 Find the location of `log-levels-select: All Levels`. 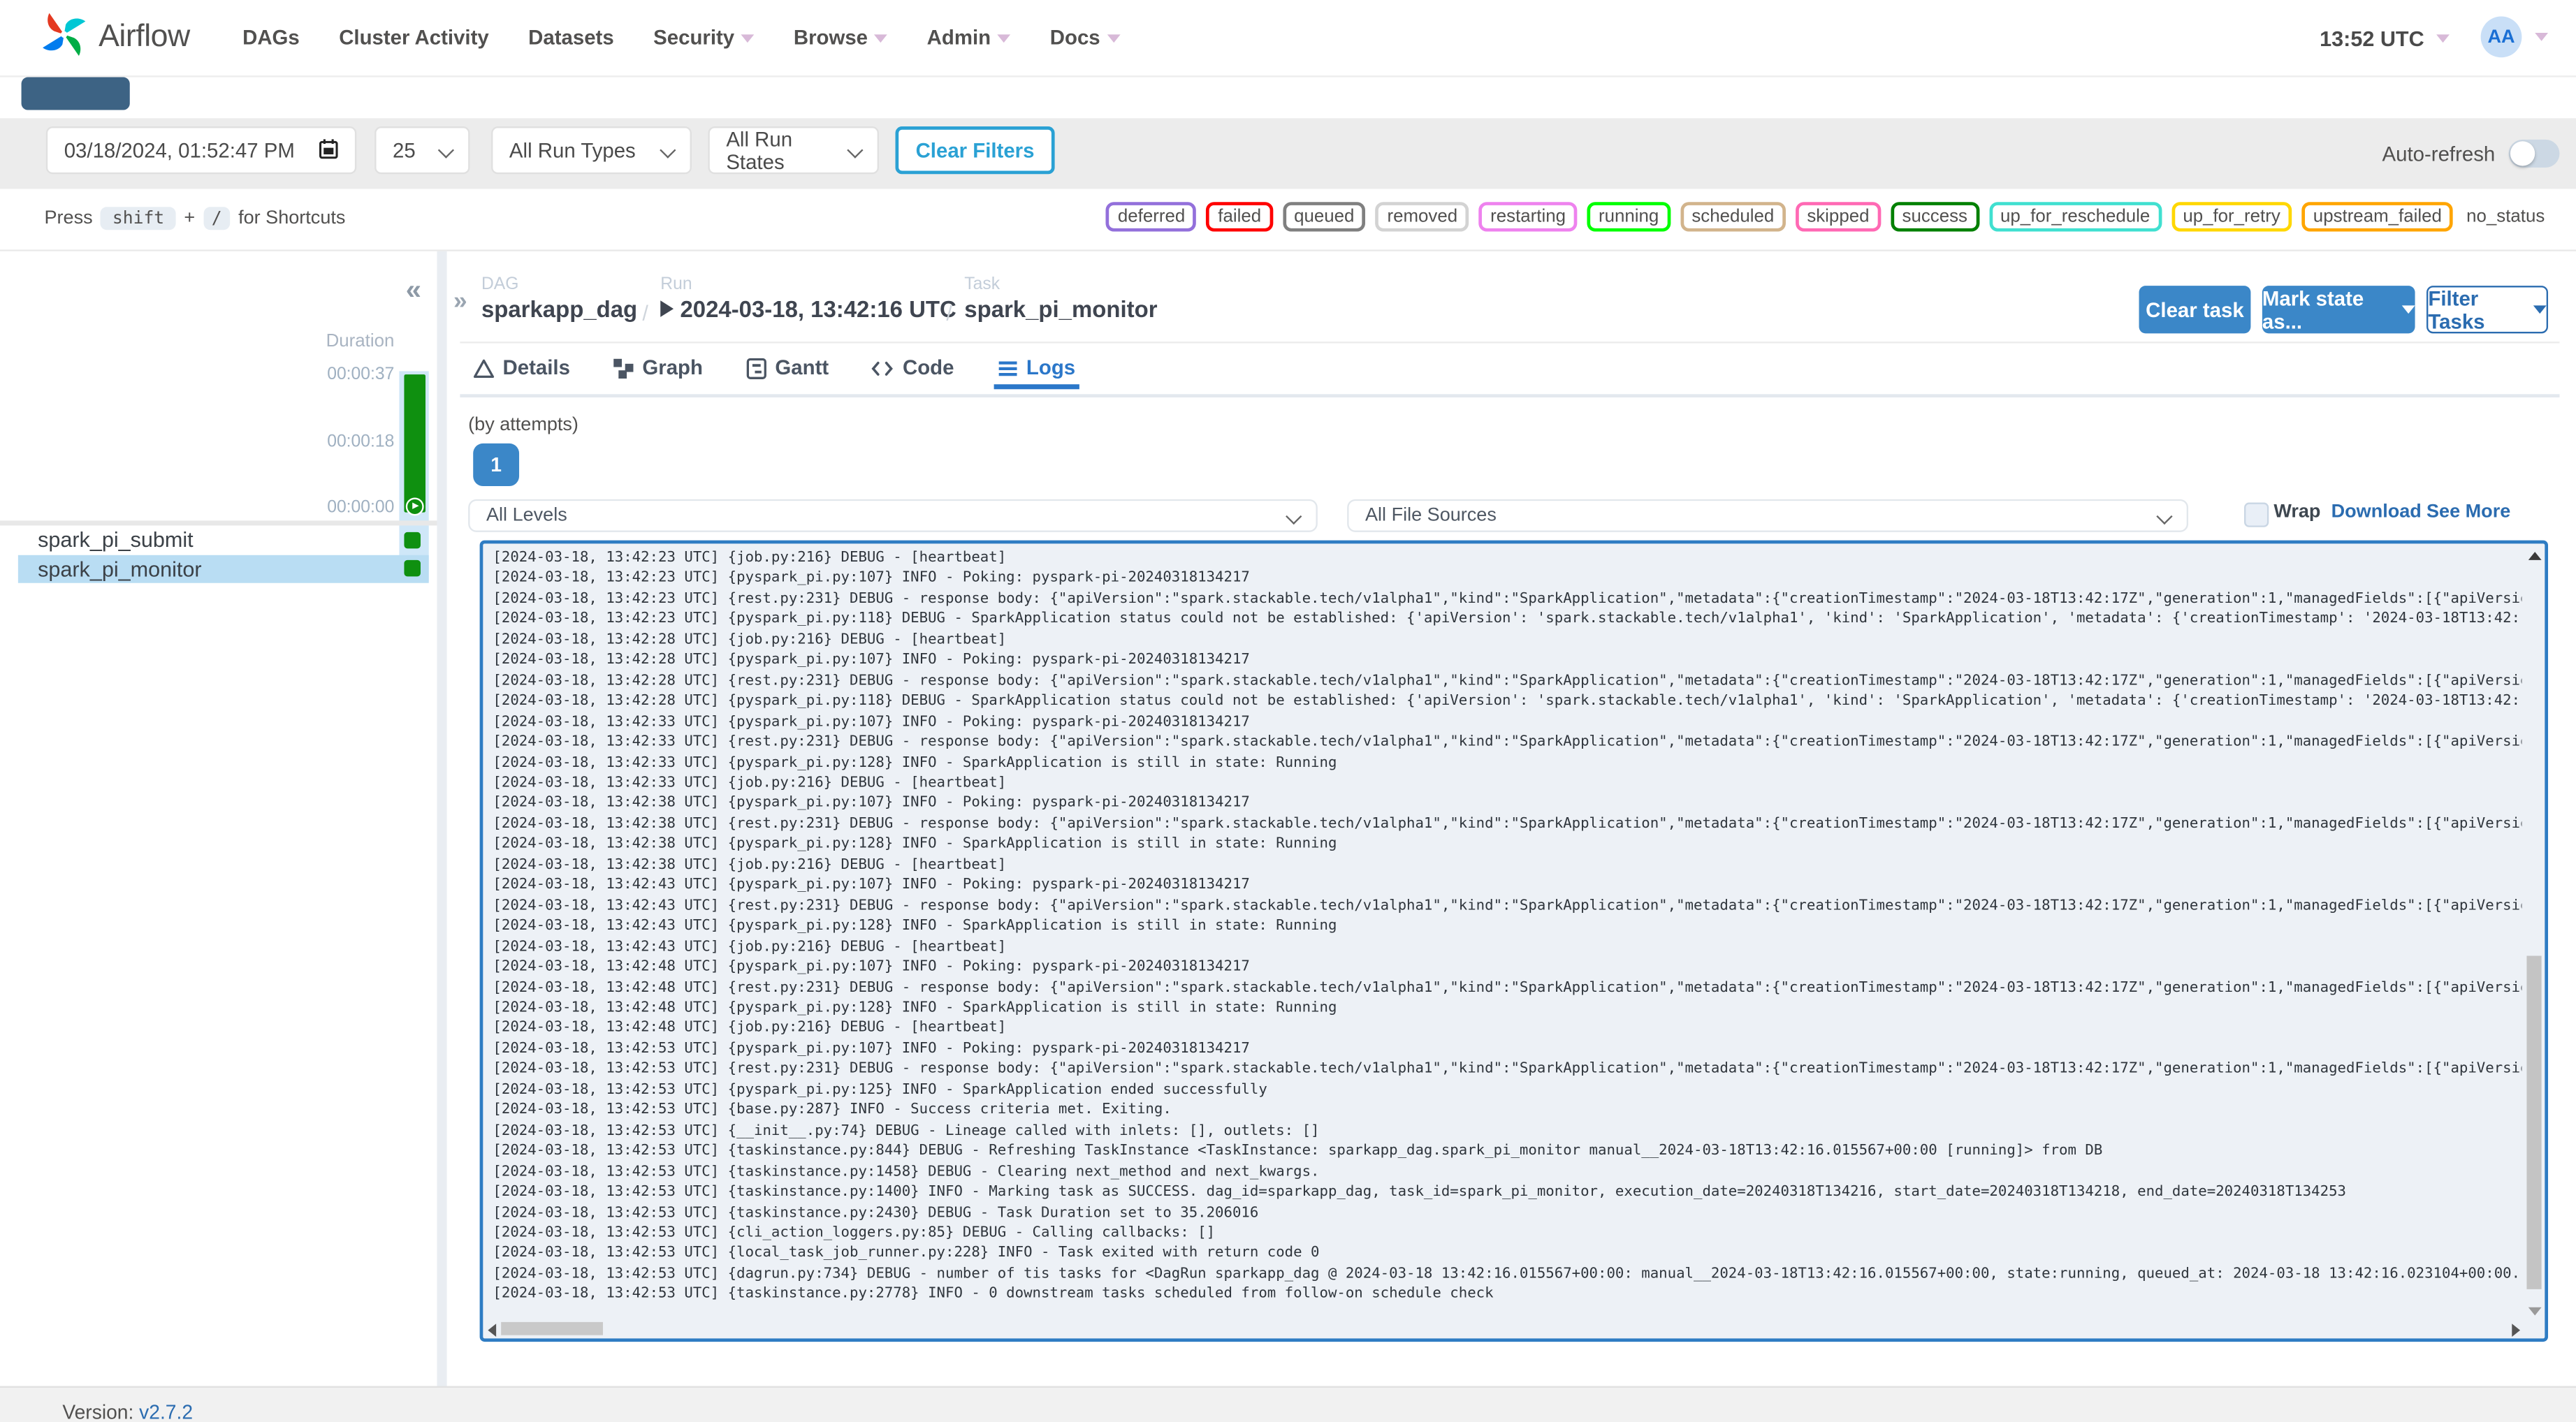

log-levels-select: All Levels is located at coordinates (893, 515).